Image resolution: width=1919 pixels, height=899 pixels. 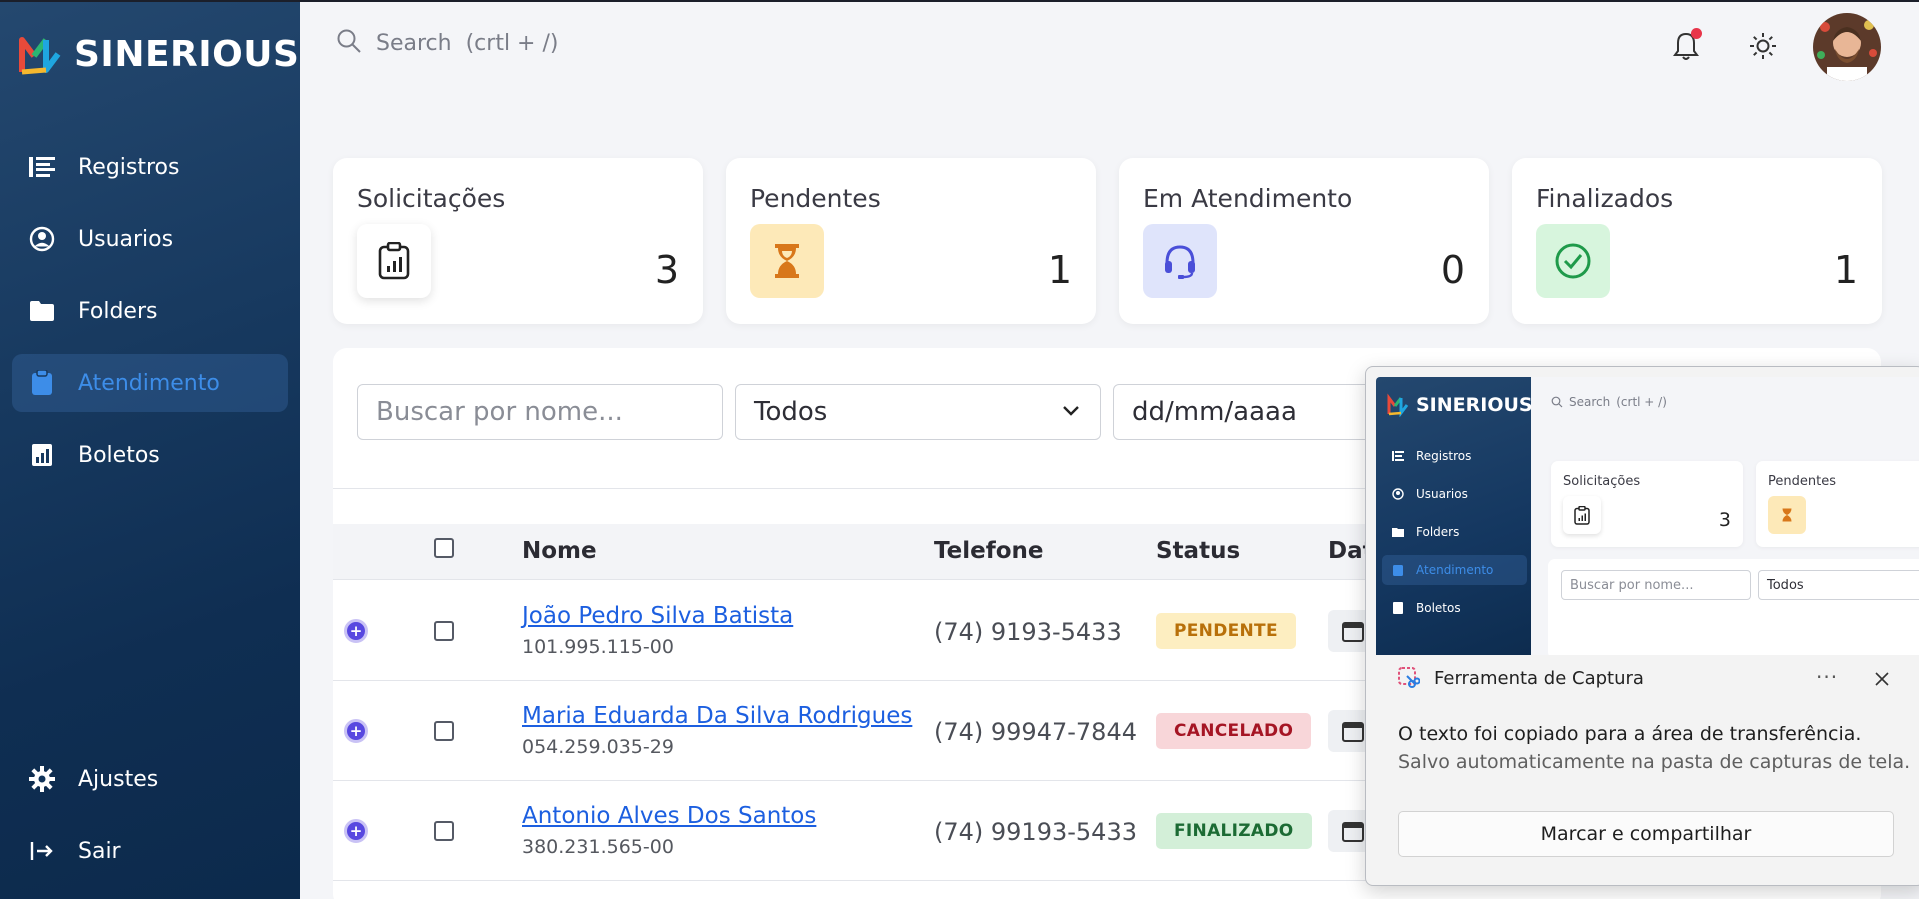 What do you see at coordinates (1827, 677) in the screenshot?
I see `more-options-button: ···` at bounding box center [1827, 677].